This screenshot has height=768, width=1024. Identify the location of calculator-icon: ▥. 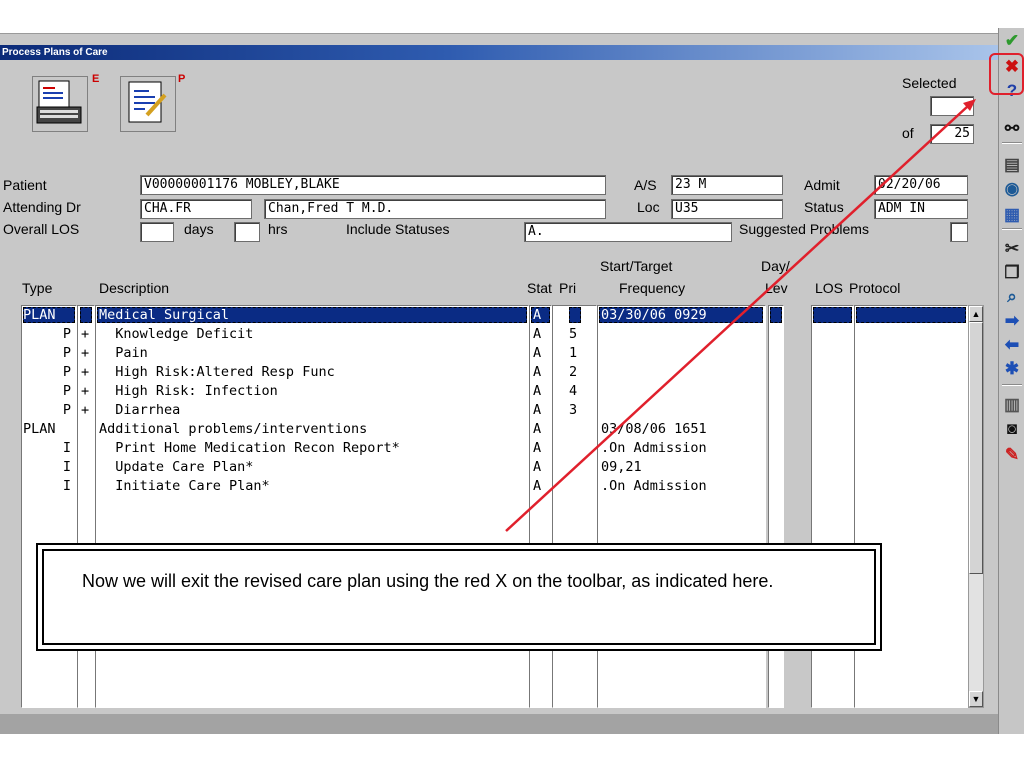
(1011, 405).